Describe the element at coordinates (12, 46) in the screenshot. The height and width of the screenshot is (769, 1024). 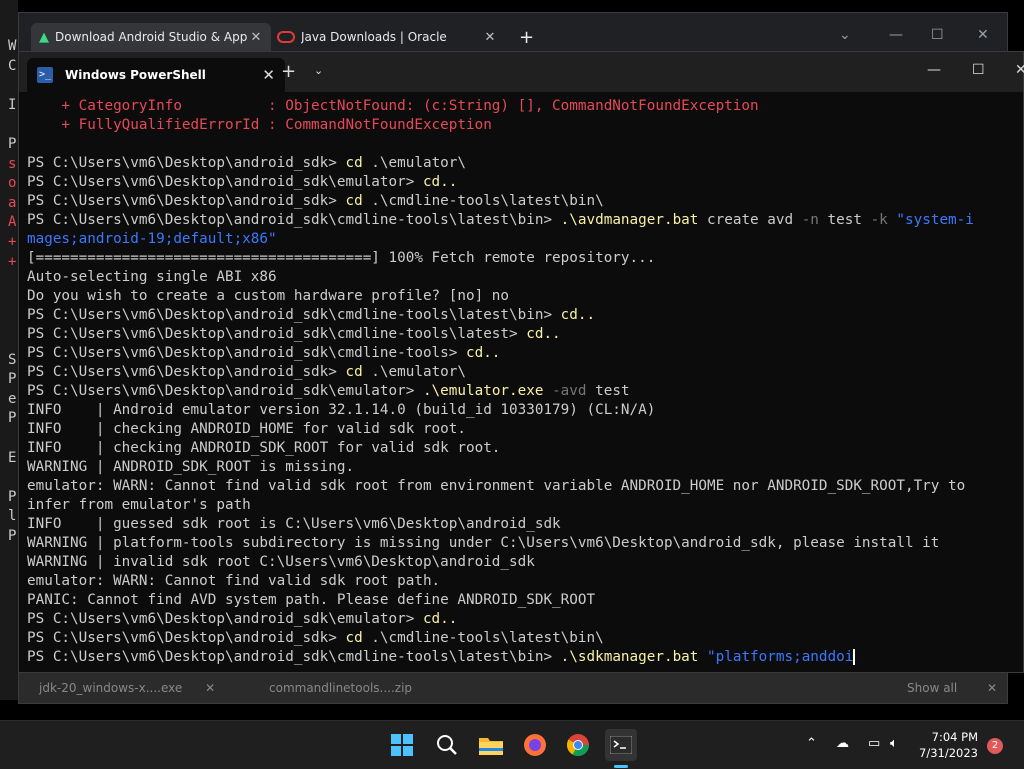
I see `background-text-char: W` at that location.